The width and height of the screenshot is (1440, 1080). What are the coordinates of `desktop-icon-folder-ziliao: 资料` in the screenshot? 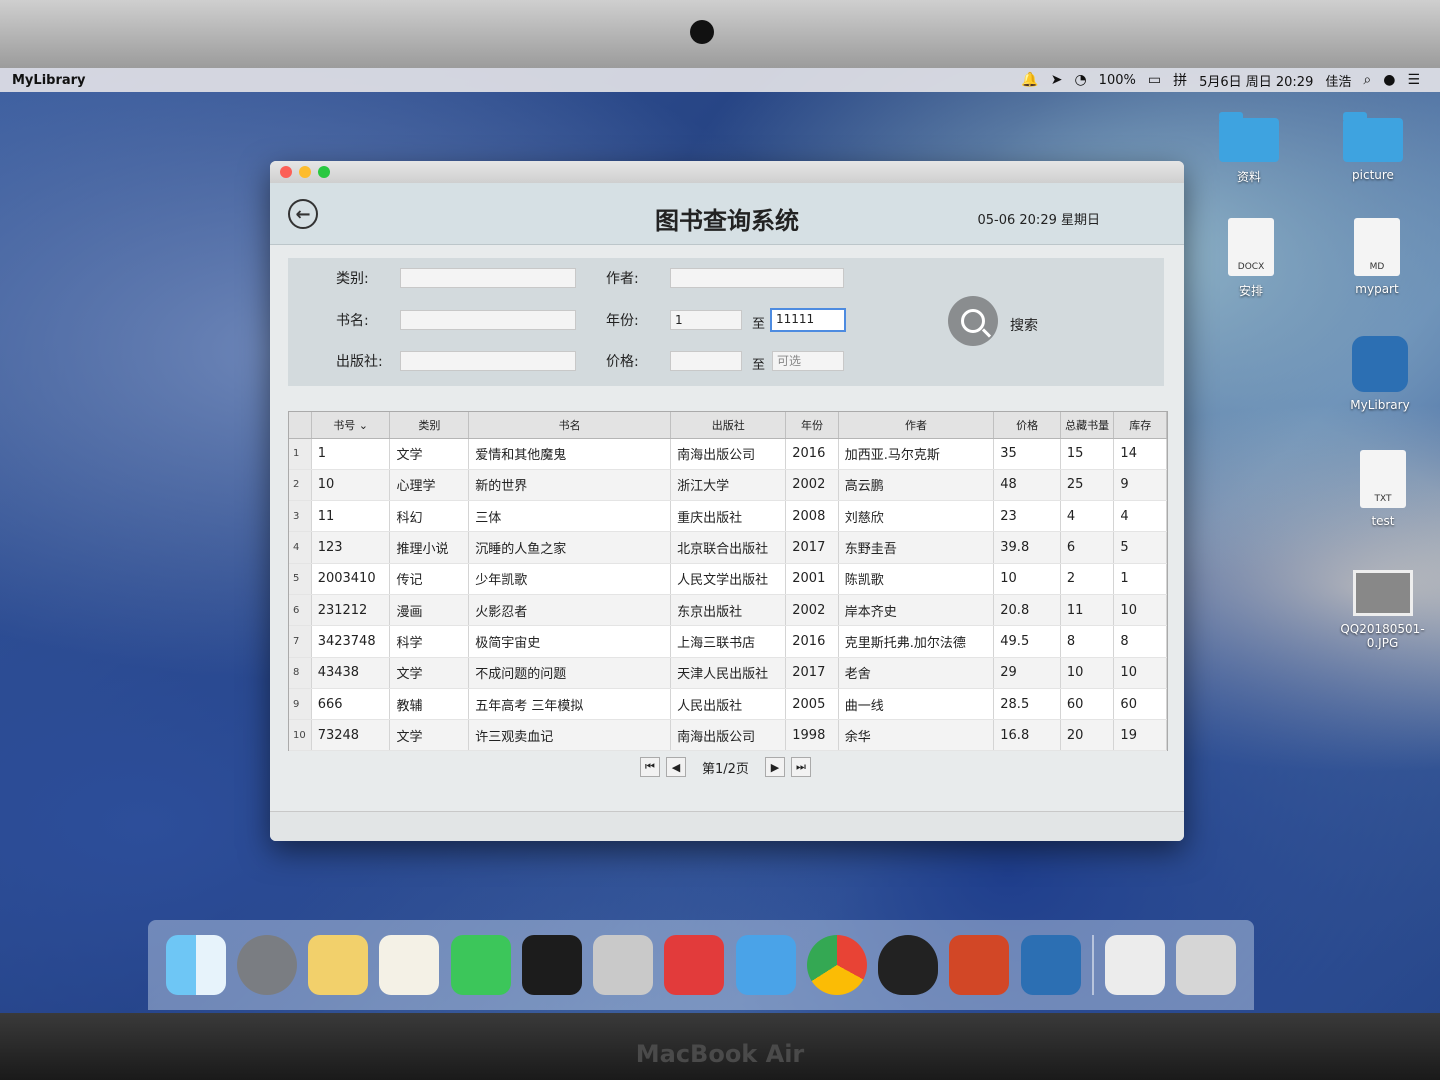 It's located at (1249, 148).